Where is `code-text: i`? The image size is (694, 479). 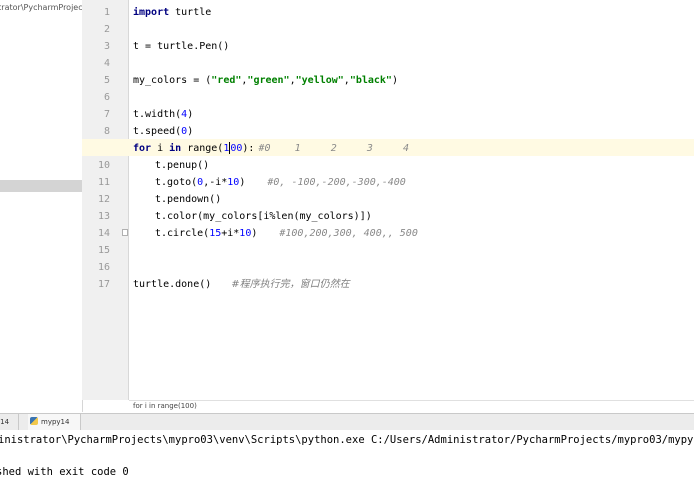 code-text: i is located at coordinates (160, 148).